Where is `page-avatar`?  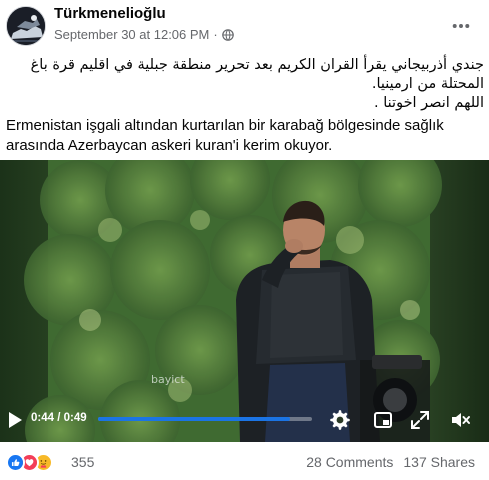 page-avatar is located at coordinates (26, 26).